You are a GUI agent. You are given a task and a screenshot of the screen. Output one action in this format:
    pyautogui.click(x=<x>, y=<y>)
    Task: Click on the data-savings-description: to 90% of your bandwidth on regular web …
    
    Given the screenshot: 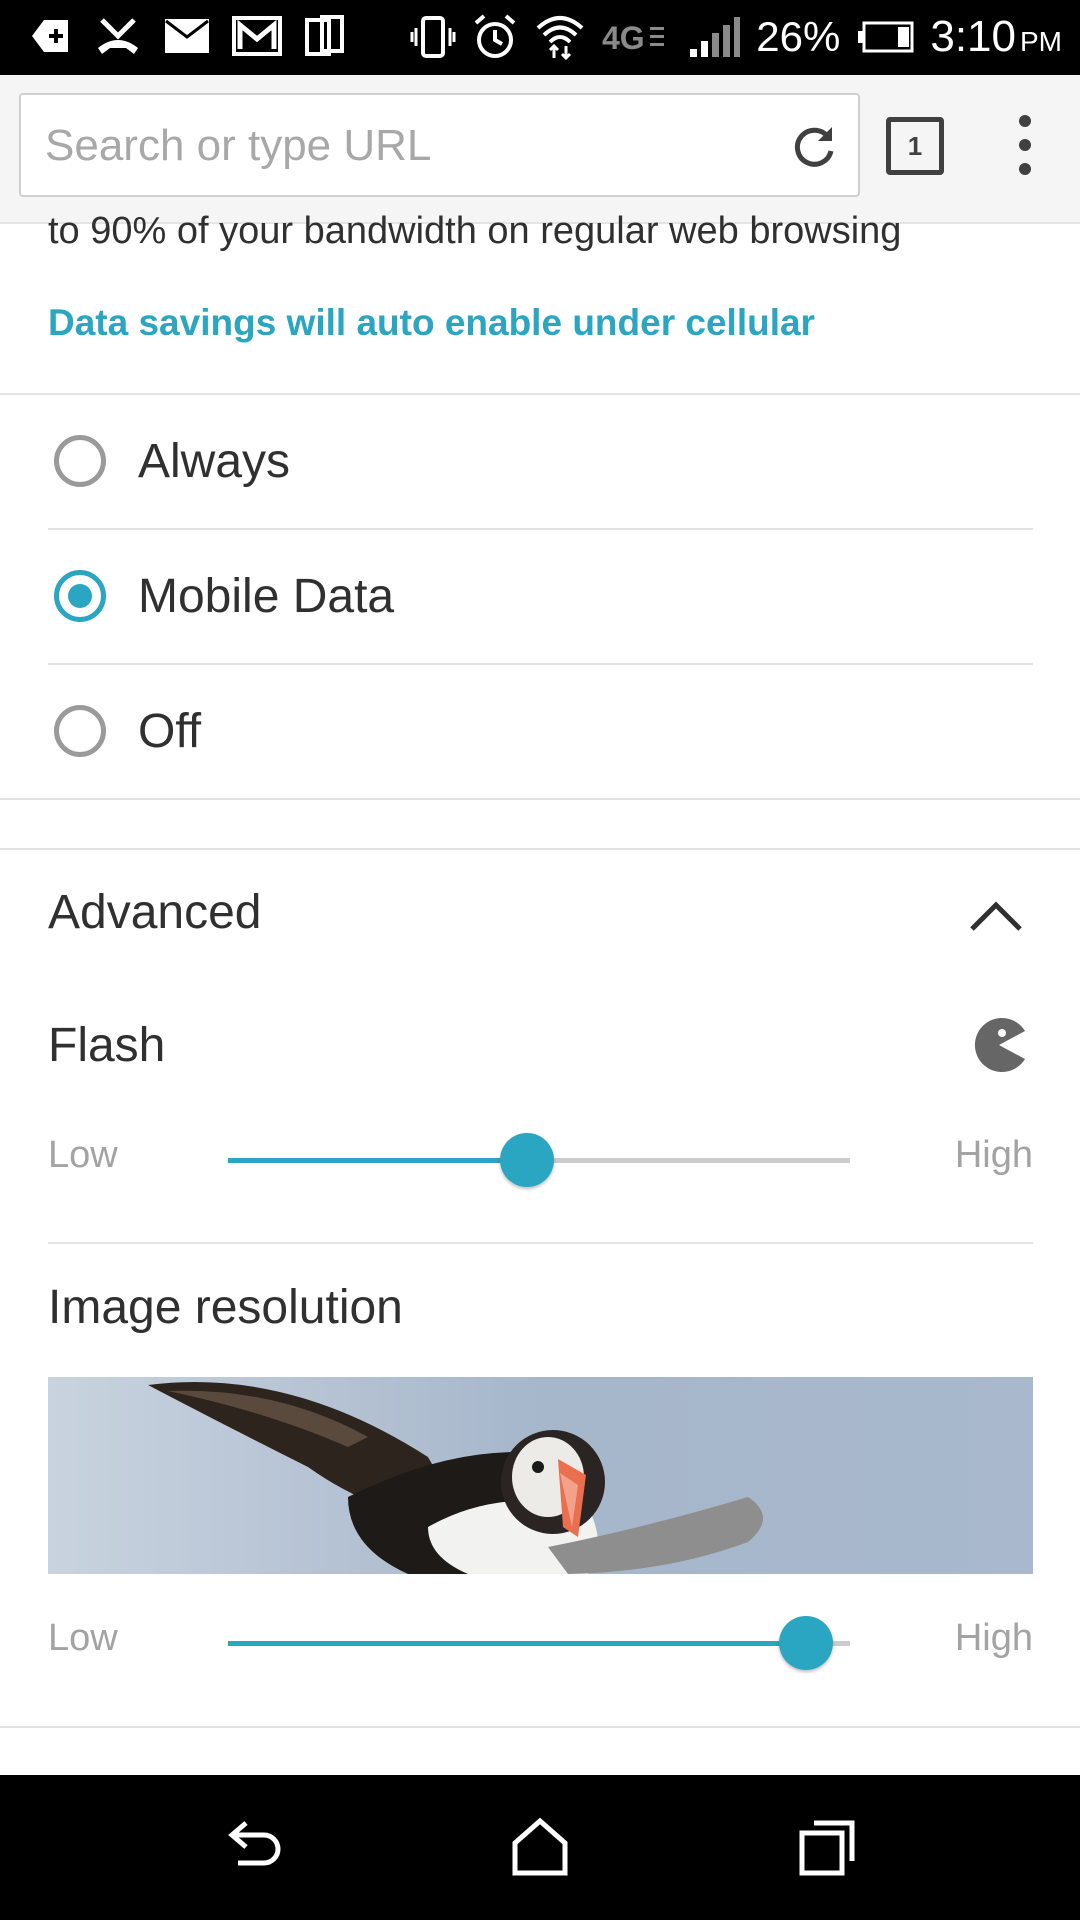 What is the action you would take?
    pyautogui.click(x=475, y=231)
    